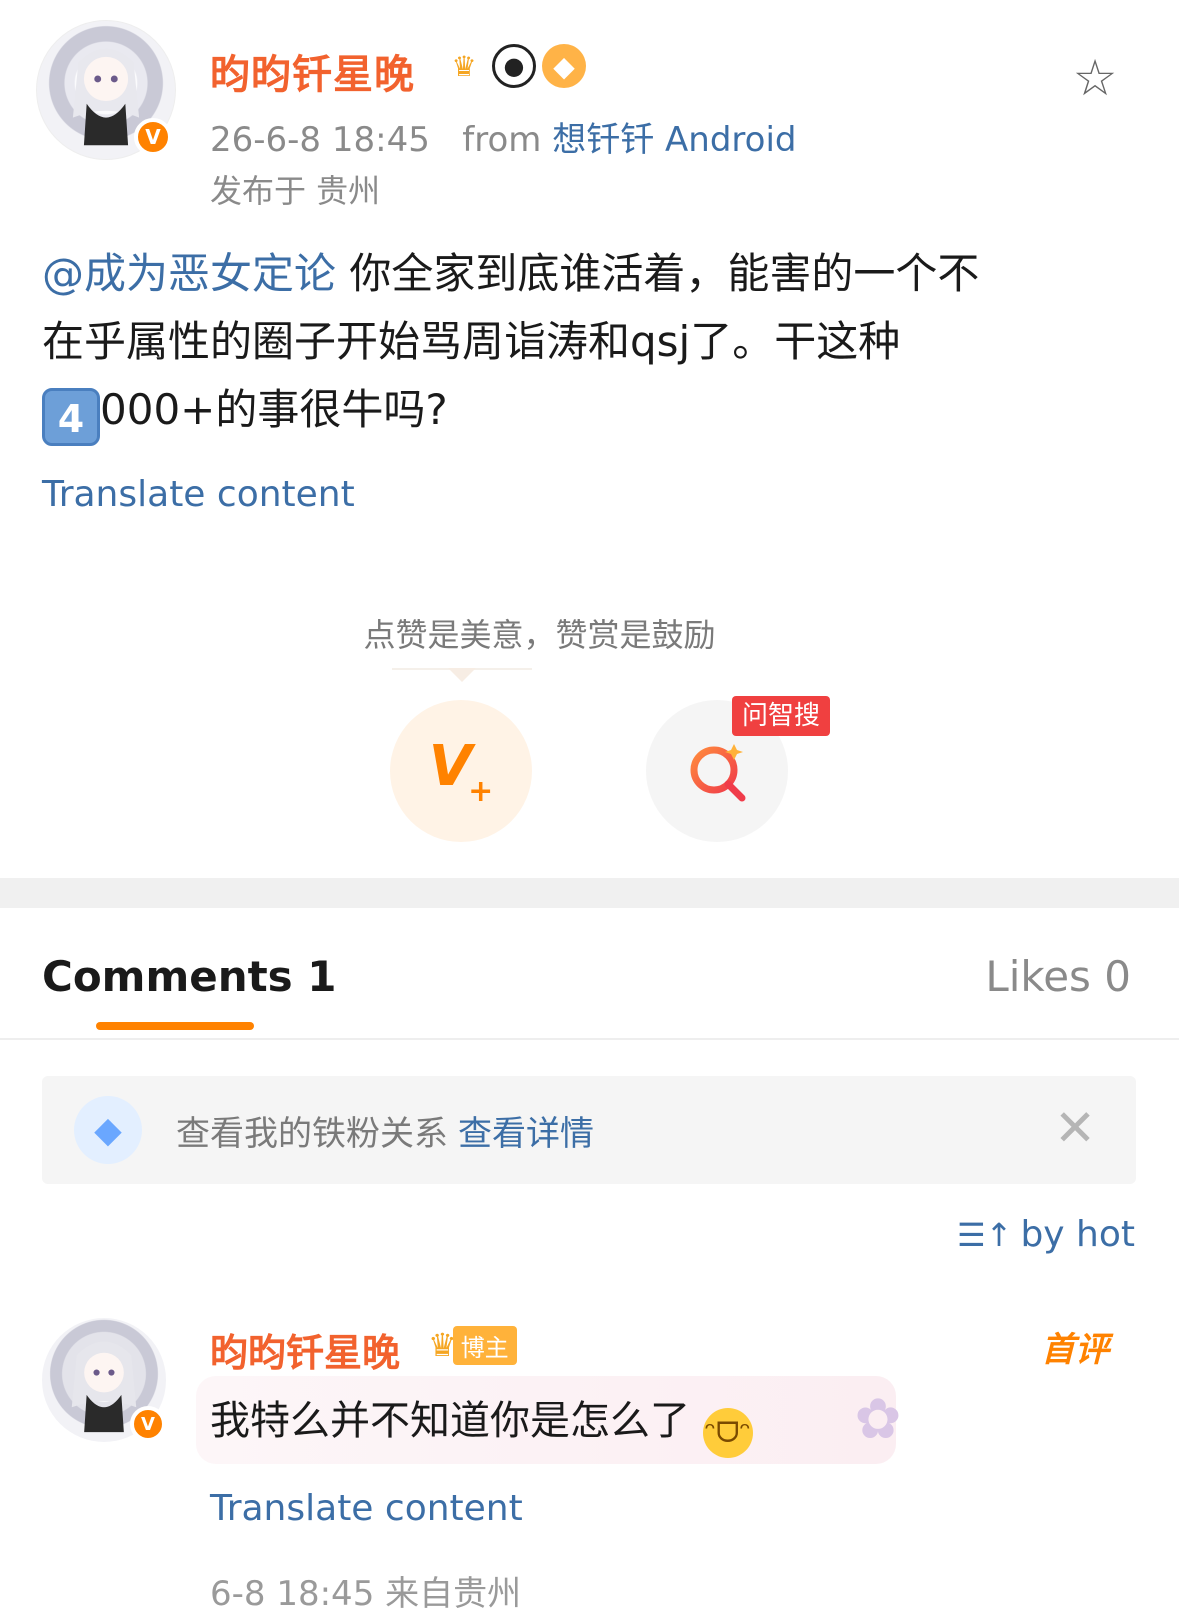  What do you see at coordinates (153, 137) in the screenshot?
I see `verified-badge-icon: V` at bounding box center [153, 137].